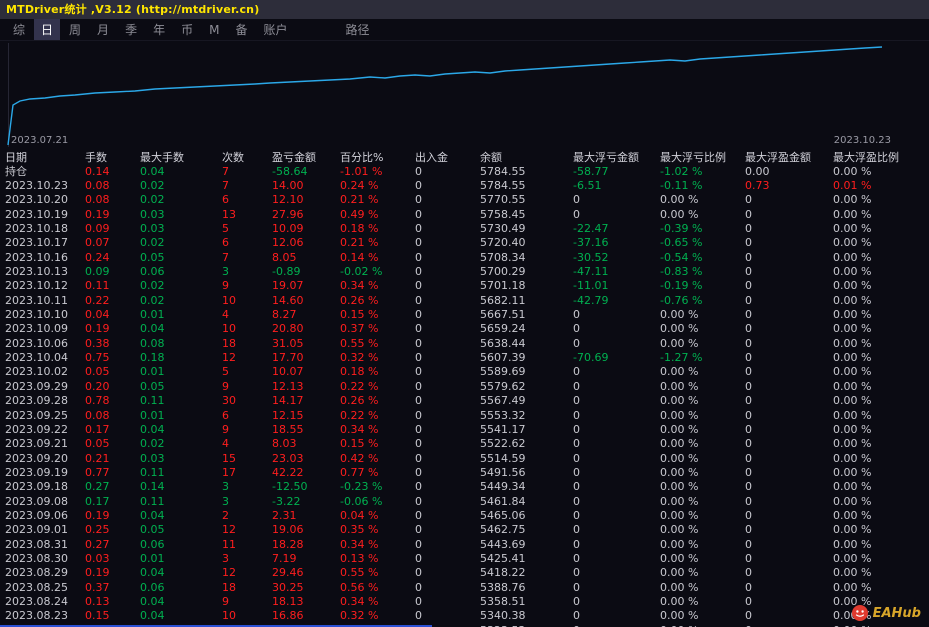  Describe the element at coordinates (187, 29) in the screenshot. I see `menu-item-币: 币` at that location.